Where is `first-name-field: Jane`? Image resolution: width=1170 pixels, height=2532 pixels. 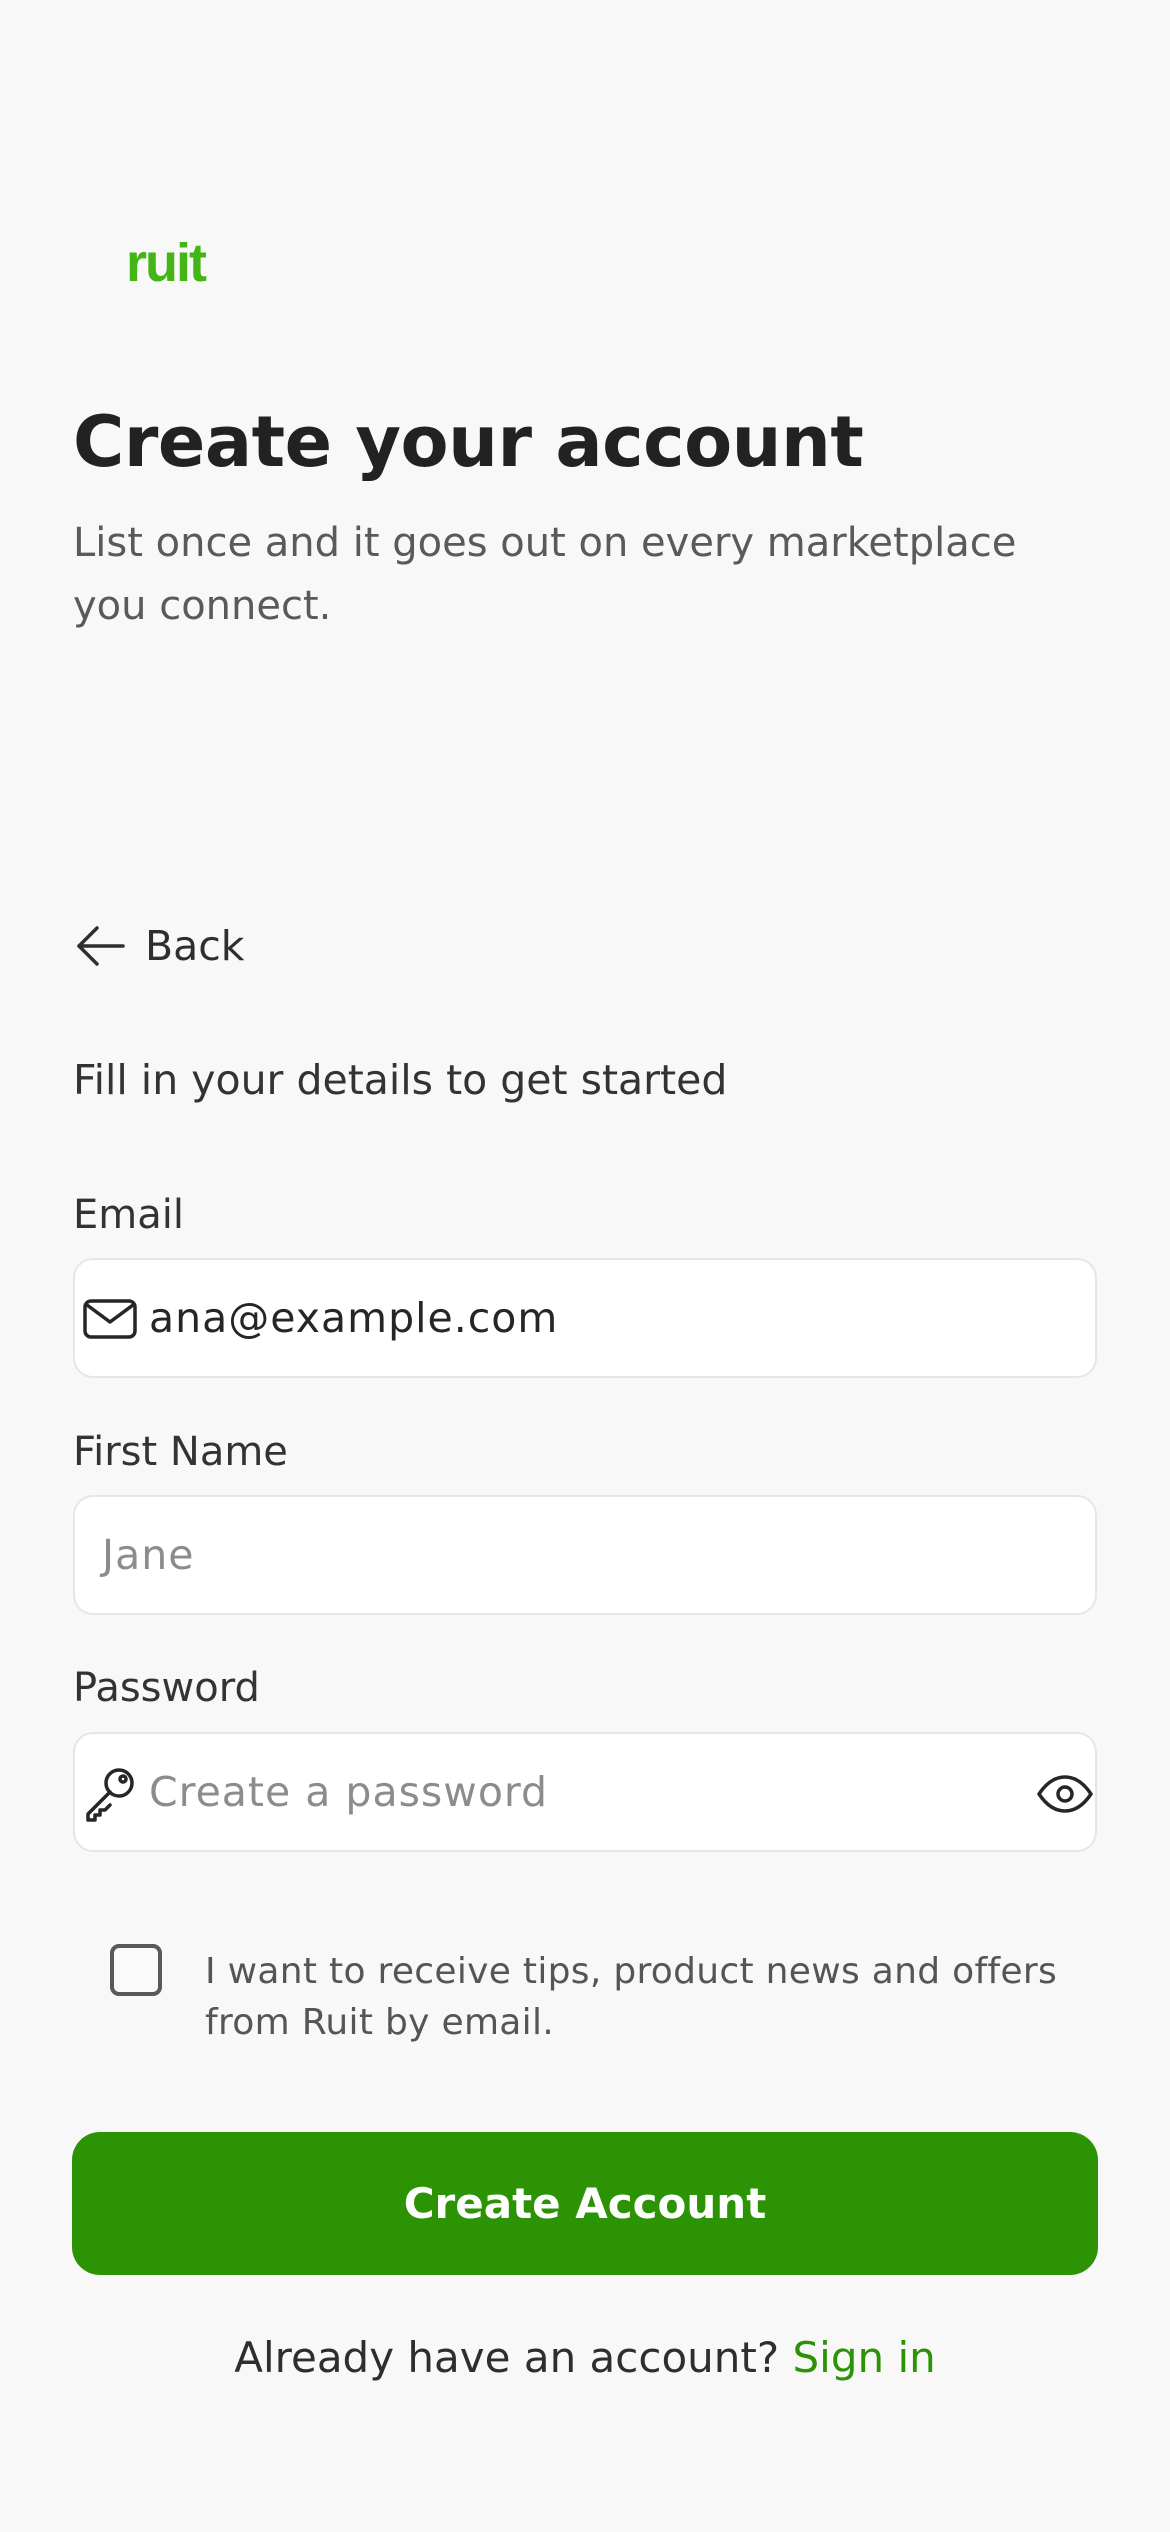 first-name-field: Jane is located at coordinates (585, 1555).